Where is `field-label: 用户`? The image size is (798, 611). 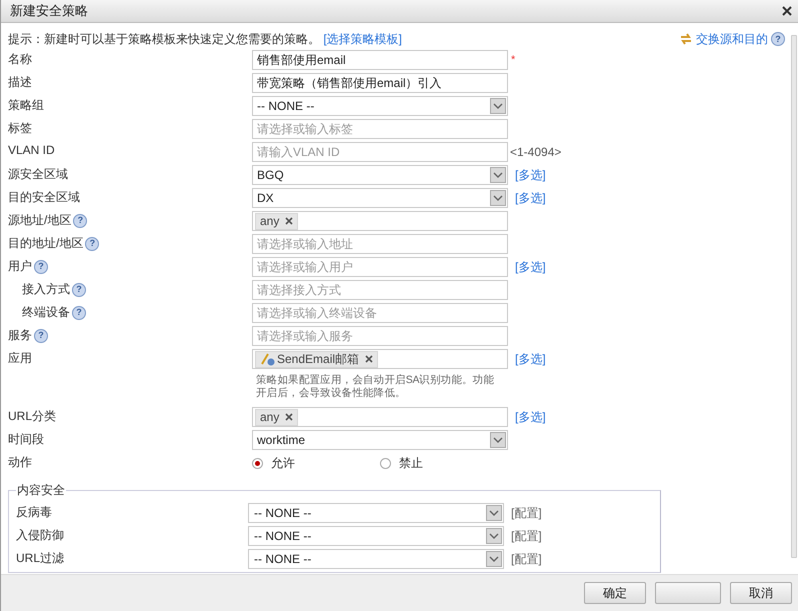
field-label: 用户 is located at coordinates (20, 266).